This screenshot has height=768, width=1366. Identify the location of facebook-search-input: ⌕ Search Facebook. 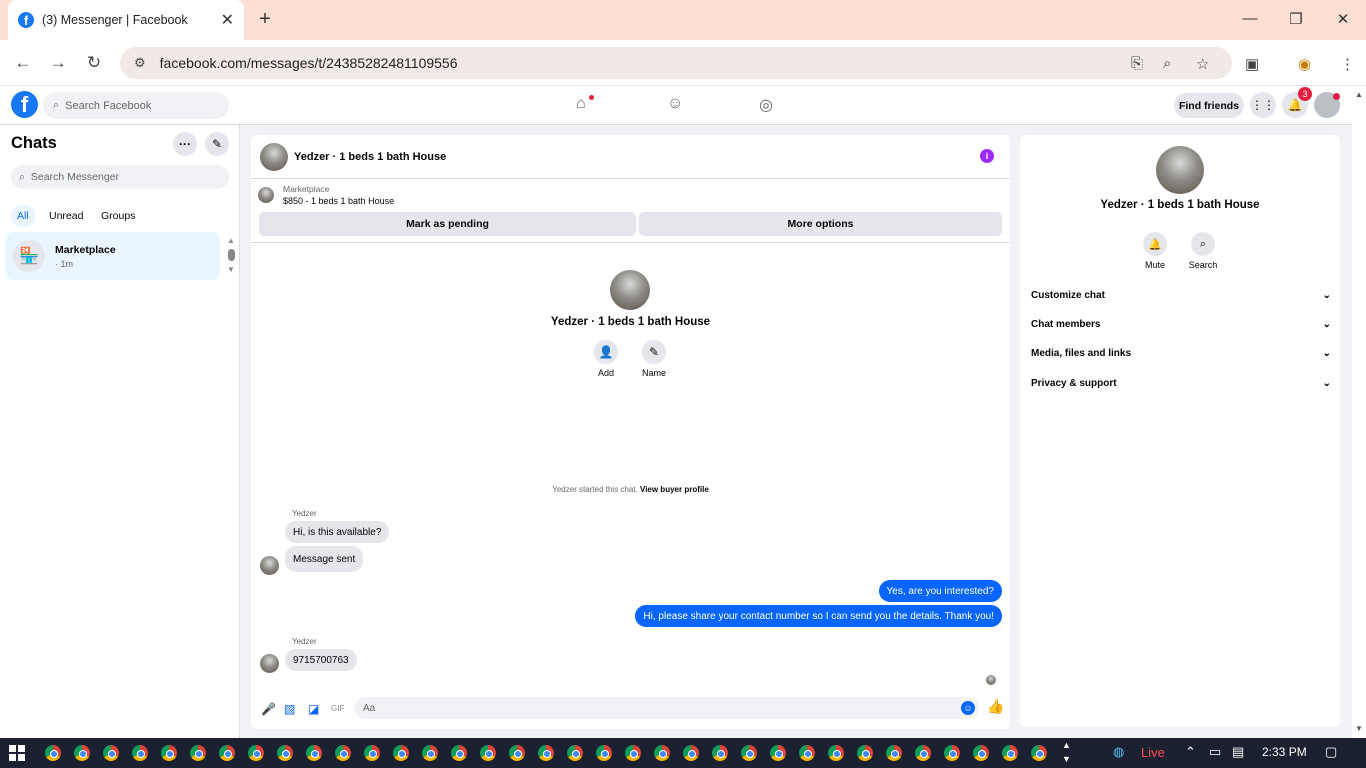
(136, 105).